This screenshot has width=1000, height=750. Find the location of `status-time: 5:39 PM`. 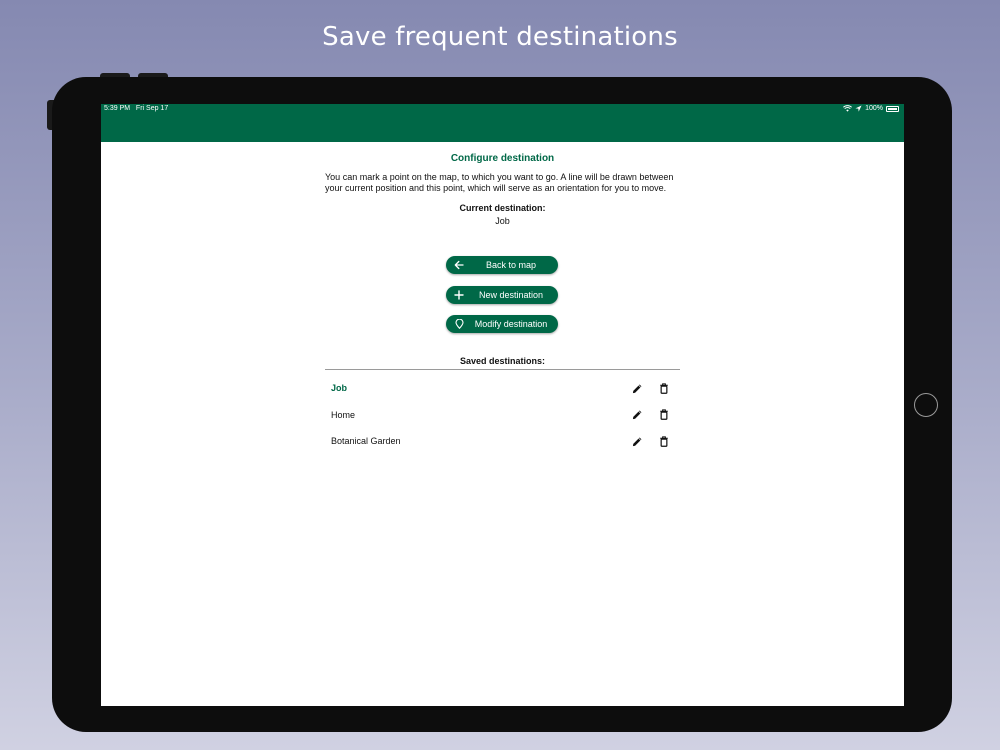

status-time: 5:39 PM is located at coordinates (117, 108).